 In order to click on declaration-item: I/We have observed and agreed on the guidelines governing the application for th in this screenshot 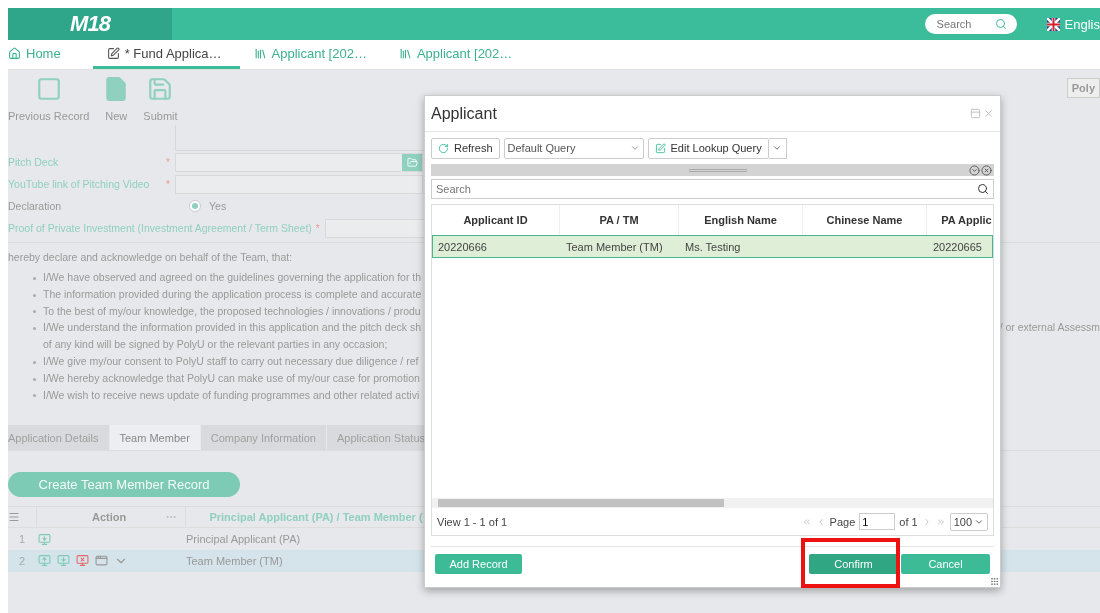, I will do `click(232, 277)`.